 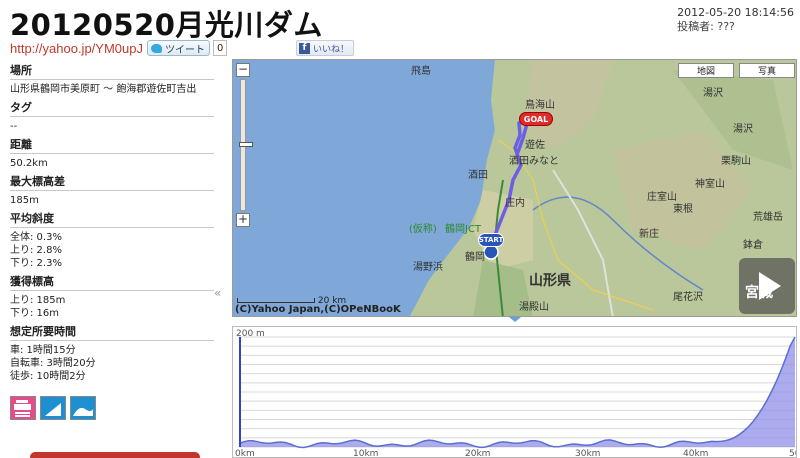 I want to click on gain-up: 上り: 185m, so click(x=38, y=300).